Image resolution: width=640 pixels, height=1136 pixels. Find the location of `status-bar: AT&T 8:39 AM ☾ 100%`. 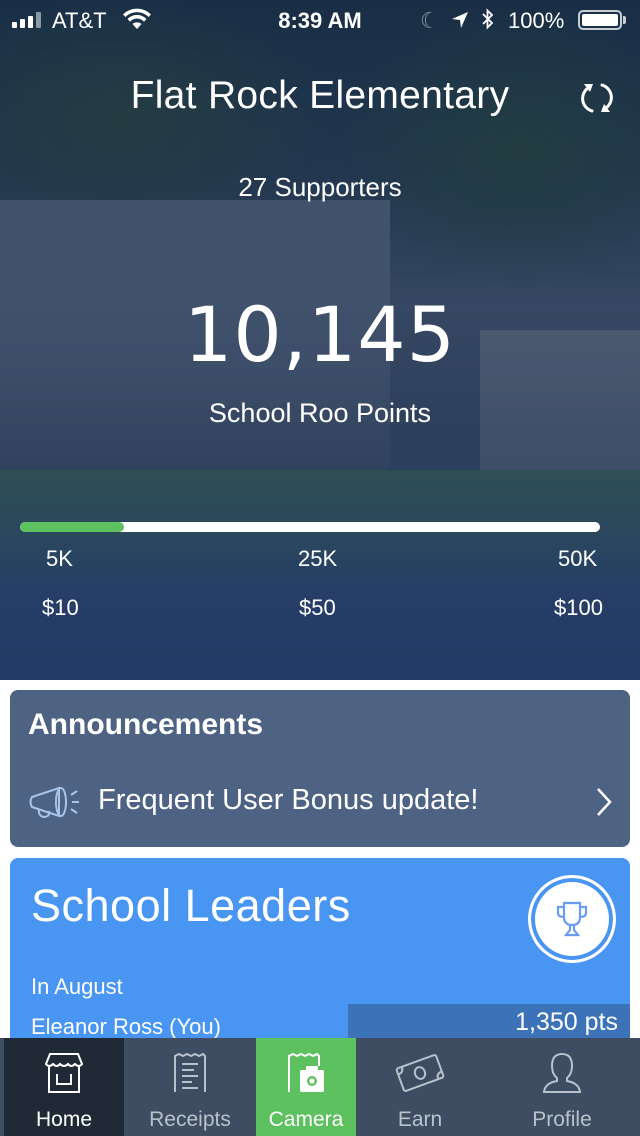

status-bar: AT&T 8:39 AM ☾ 100% is located at coordinates (320, 20).